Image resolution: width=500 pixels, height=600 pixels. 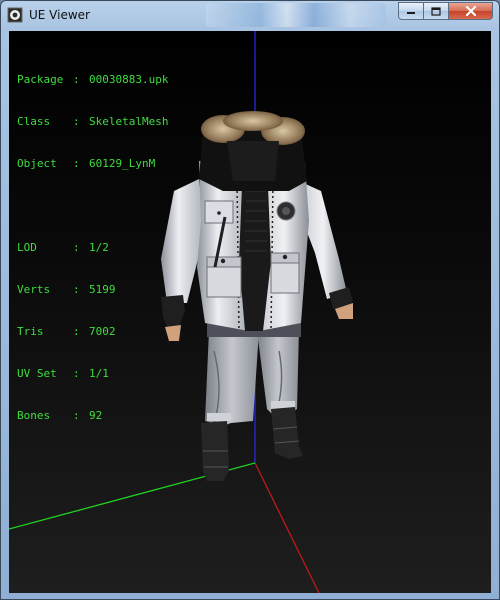 I want to click on x-axis-line, so click(x=287, y=527).